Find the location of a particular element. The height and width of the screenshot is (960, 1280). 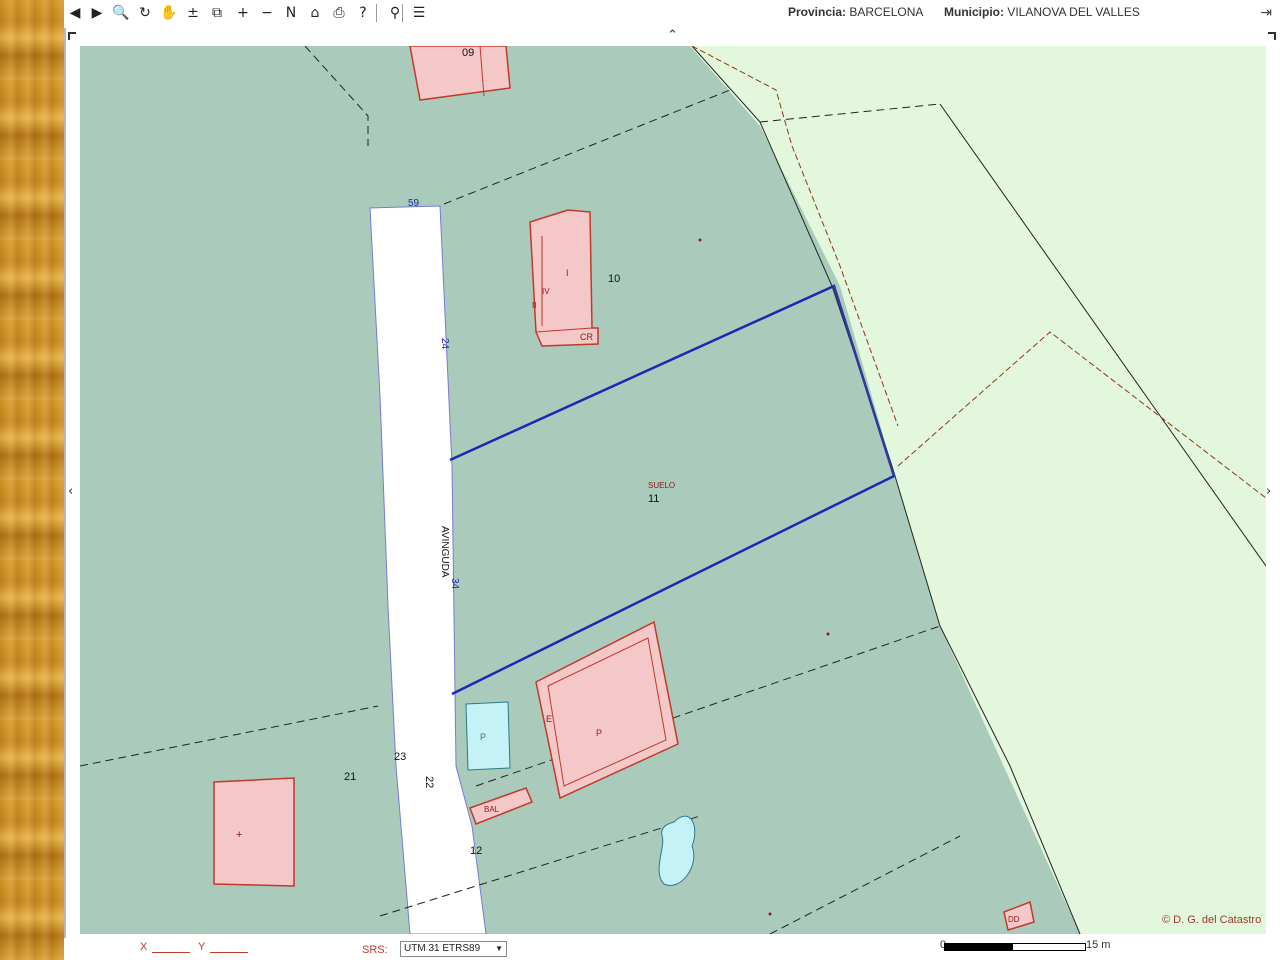

exit-icon: ⇥ is located at coordinates (1266, 13).